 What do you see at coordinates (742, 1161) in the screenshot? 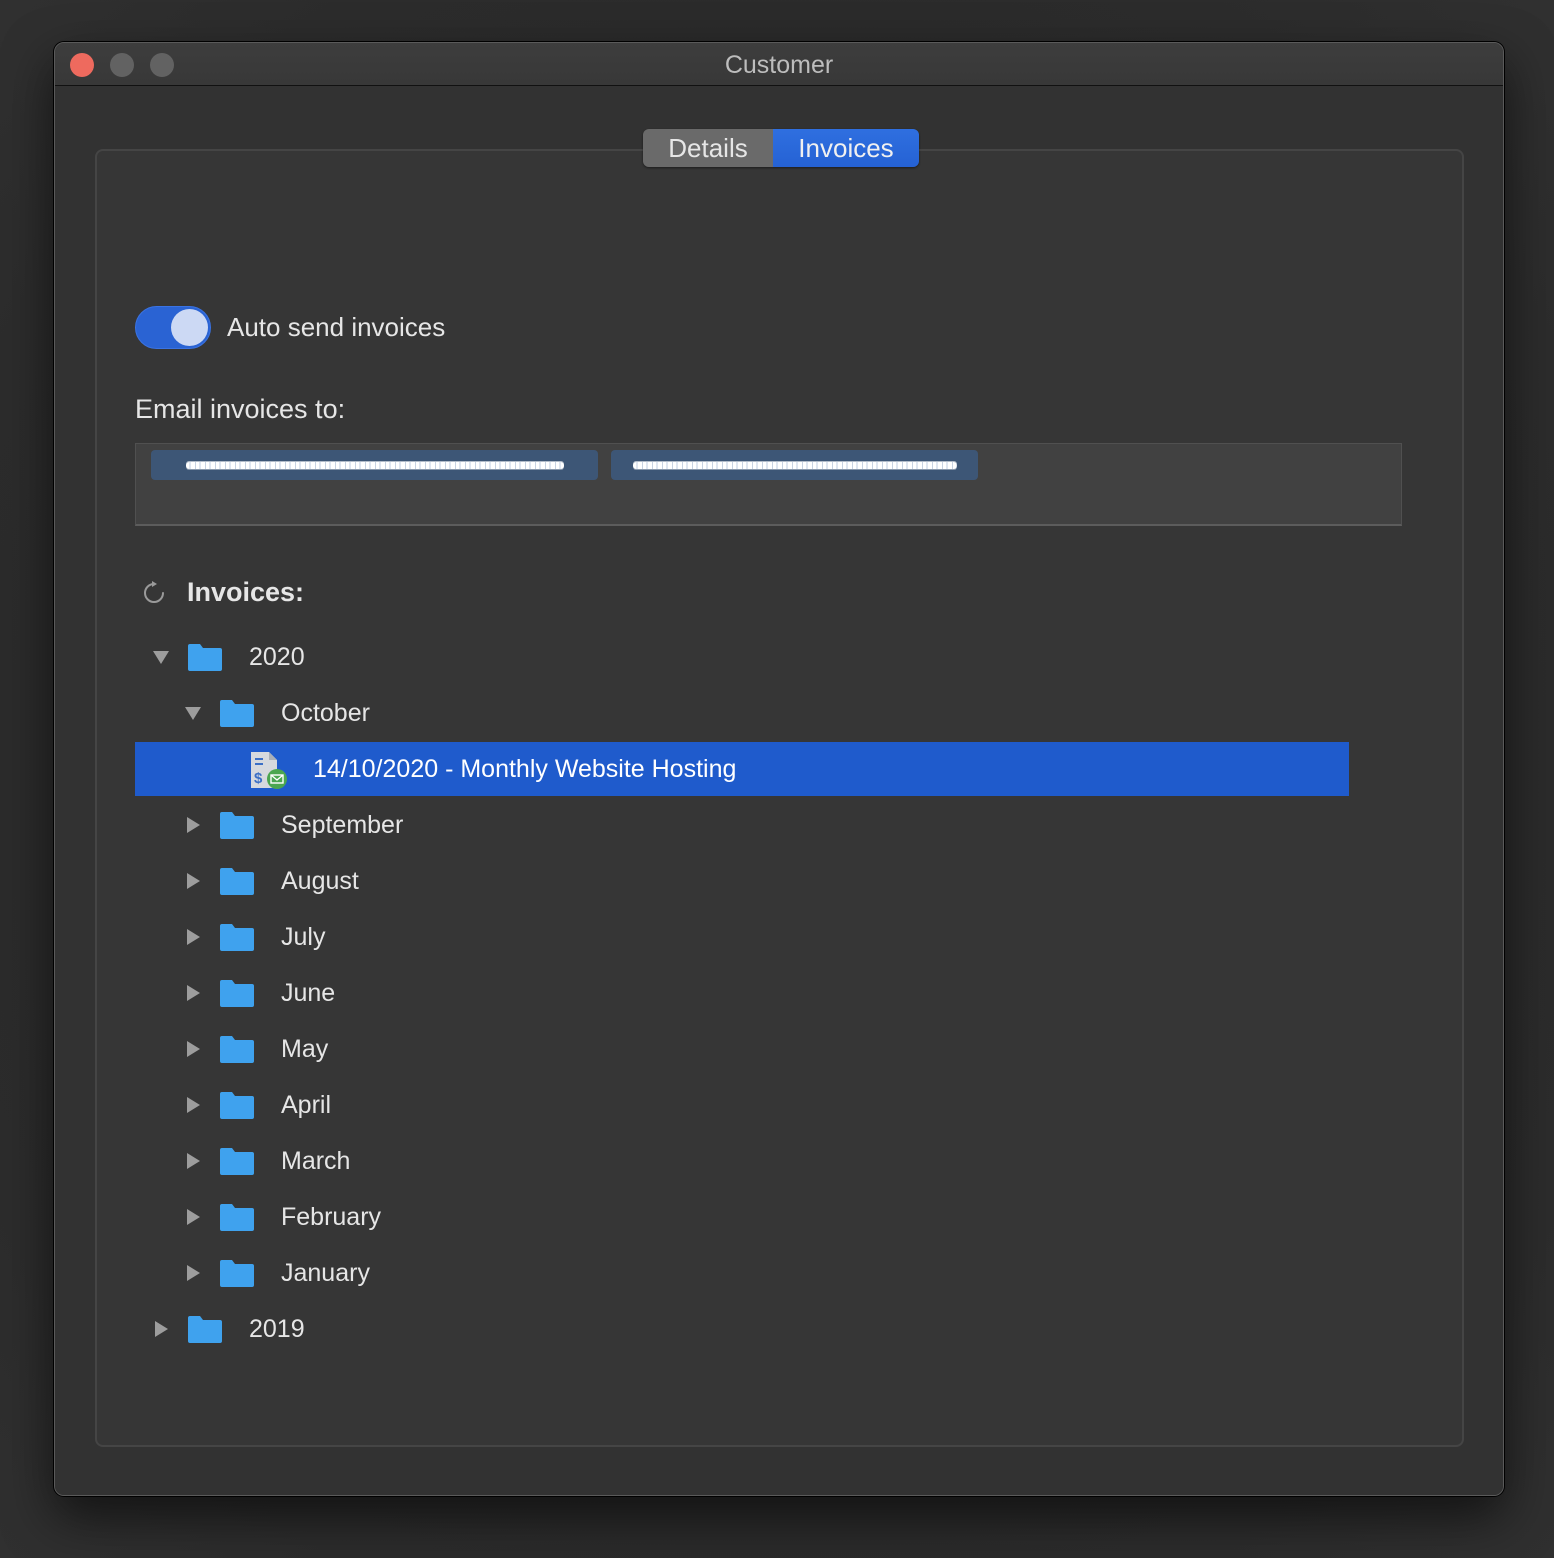
I see `folder-row: March` at bounding box center [742, 1161].